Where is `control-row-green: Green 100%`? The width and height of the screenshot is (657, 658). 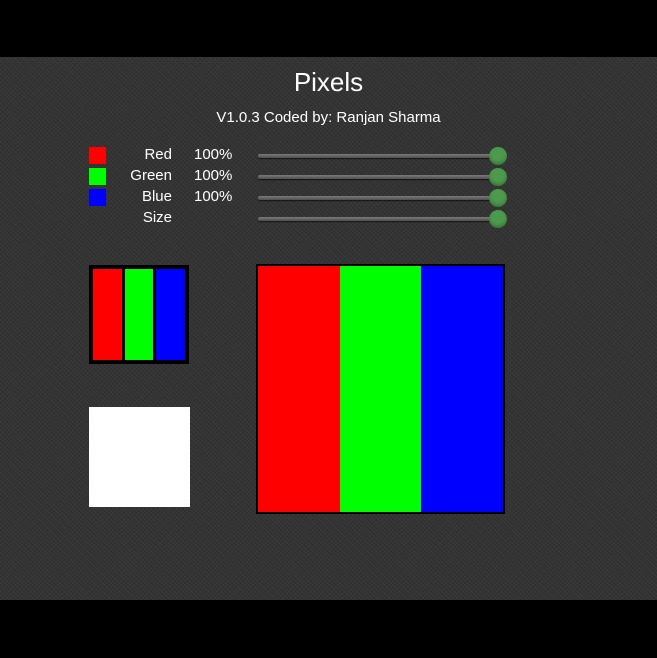 control-row-green: Green 100% is located at coordinates (328, 176).